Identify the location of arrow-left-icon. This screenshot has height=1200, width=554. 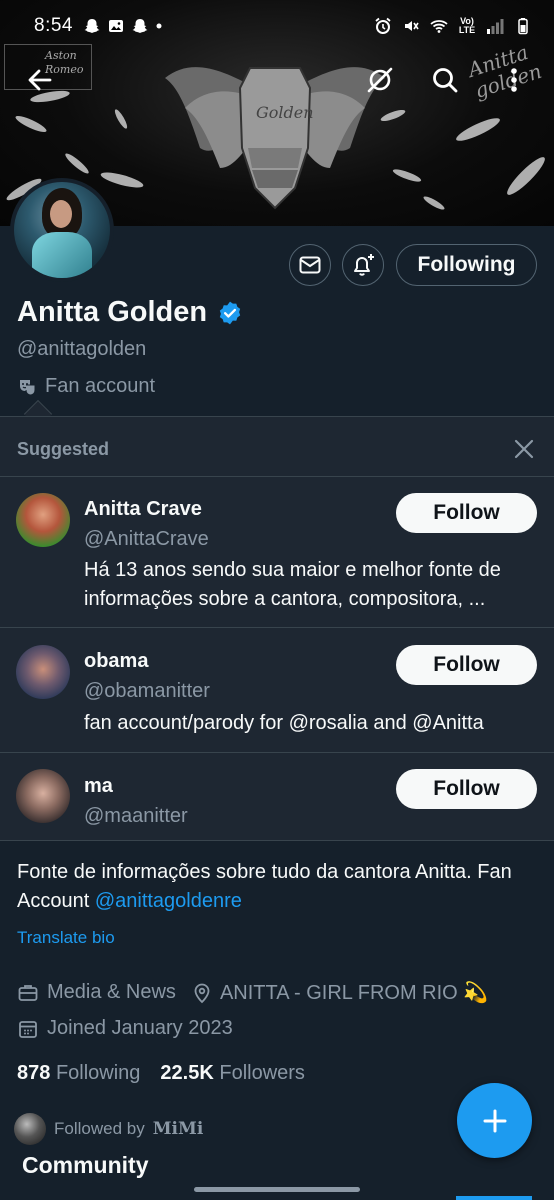
(40, 80).